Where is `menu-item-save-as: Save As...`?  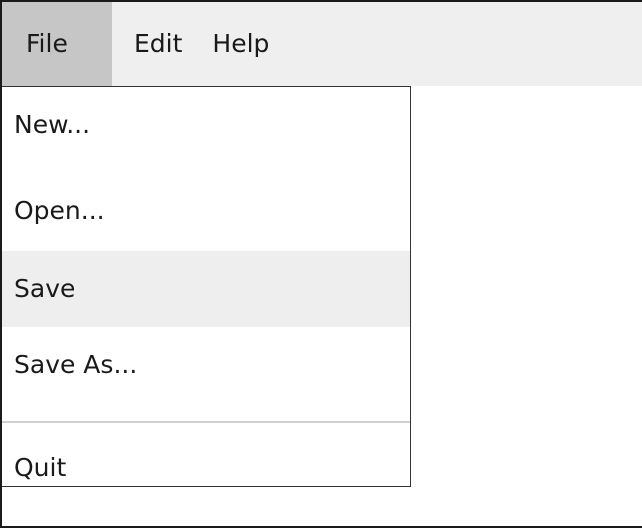
menu-item-save-as: Save As... is located at coordinates (206, 365).